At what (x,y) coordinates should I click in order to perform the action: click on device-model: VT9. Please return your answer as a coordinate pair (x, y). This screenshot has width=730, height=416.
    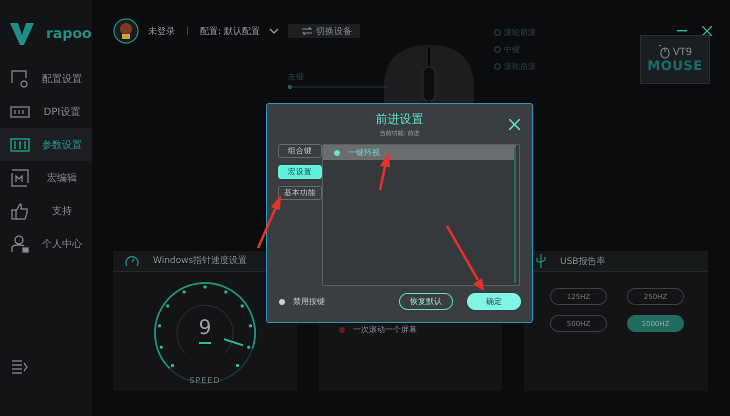
    Looking at the image, I should click on (682, 52).